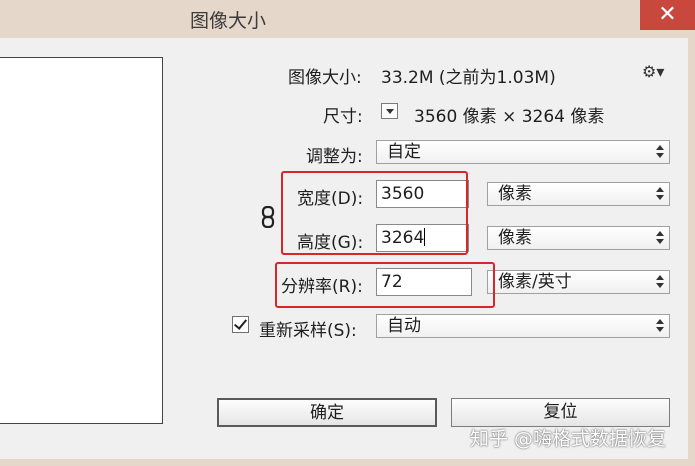 The width and height of the screenshot is (695, 466). What do you see at coordinates (385, 285) in the screenshot?
I see `highlight-box-resolution` at bounding box center [385, 285].